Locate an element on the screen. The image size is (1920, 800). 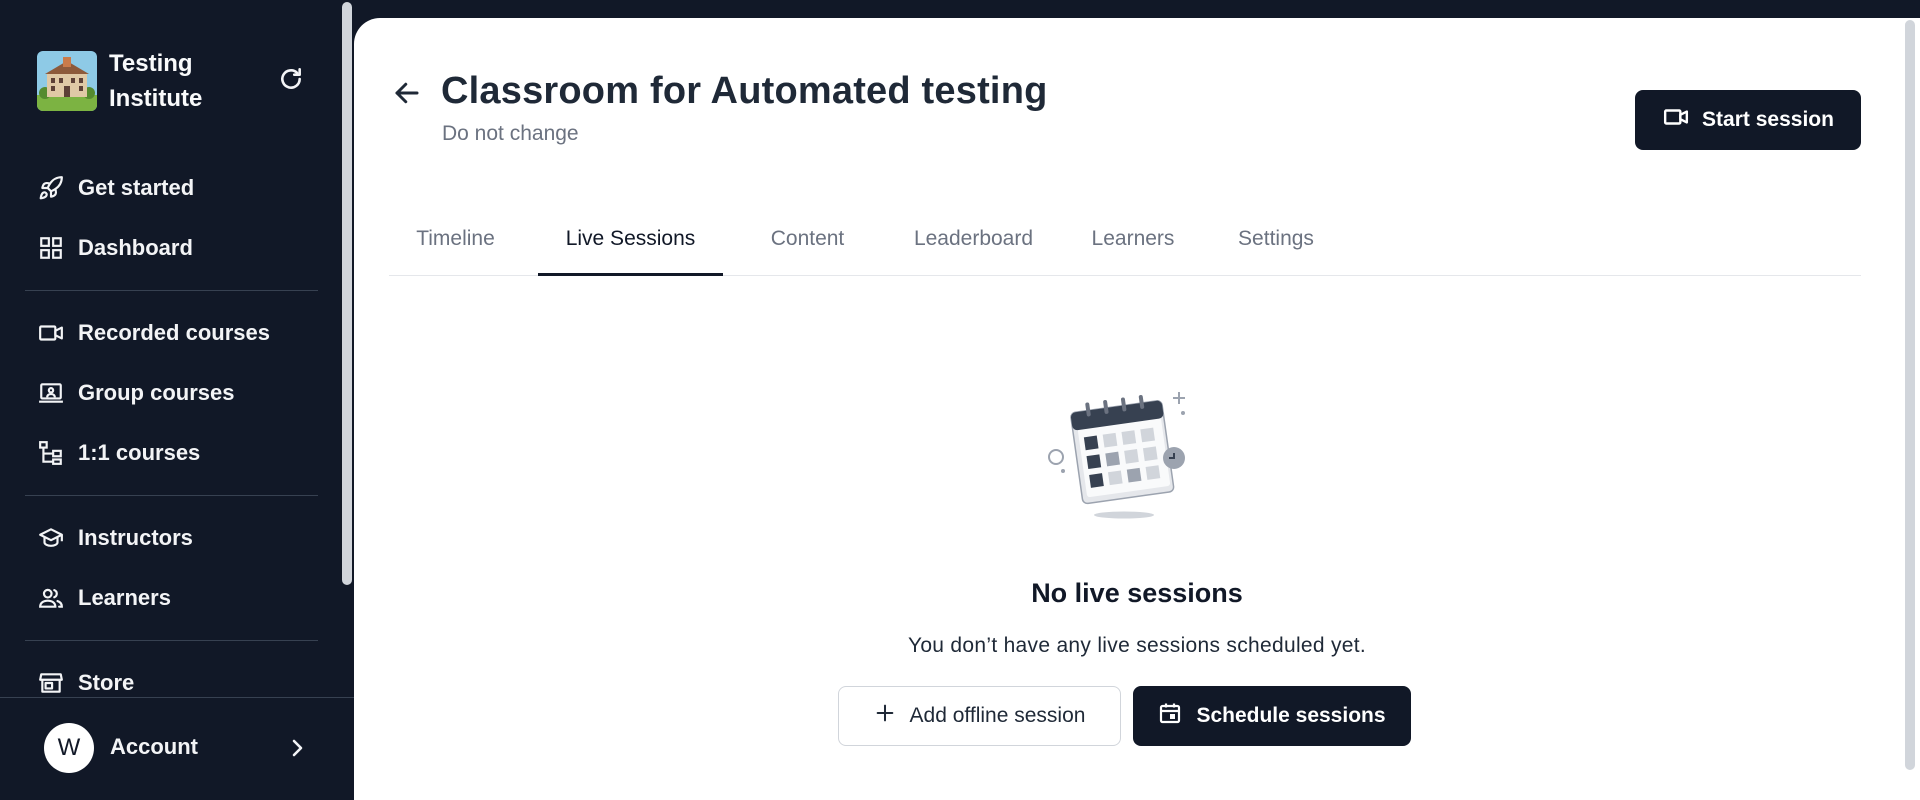
schedule-sessions-button: Schedule sessions is located at coordinates (1272, 716).